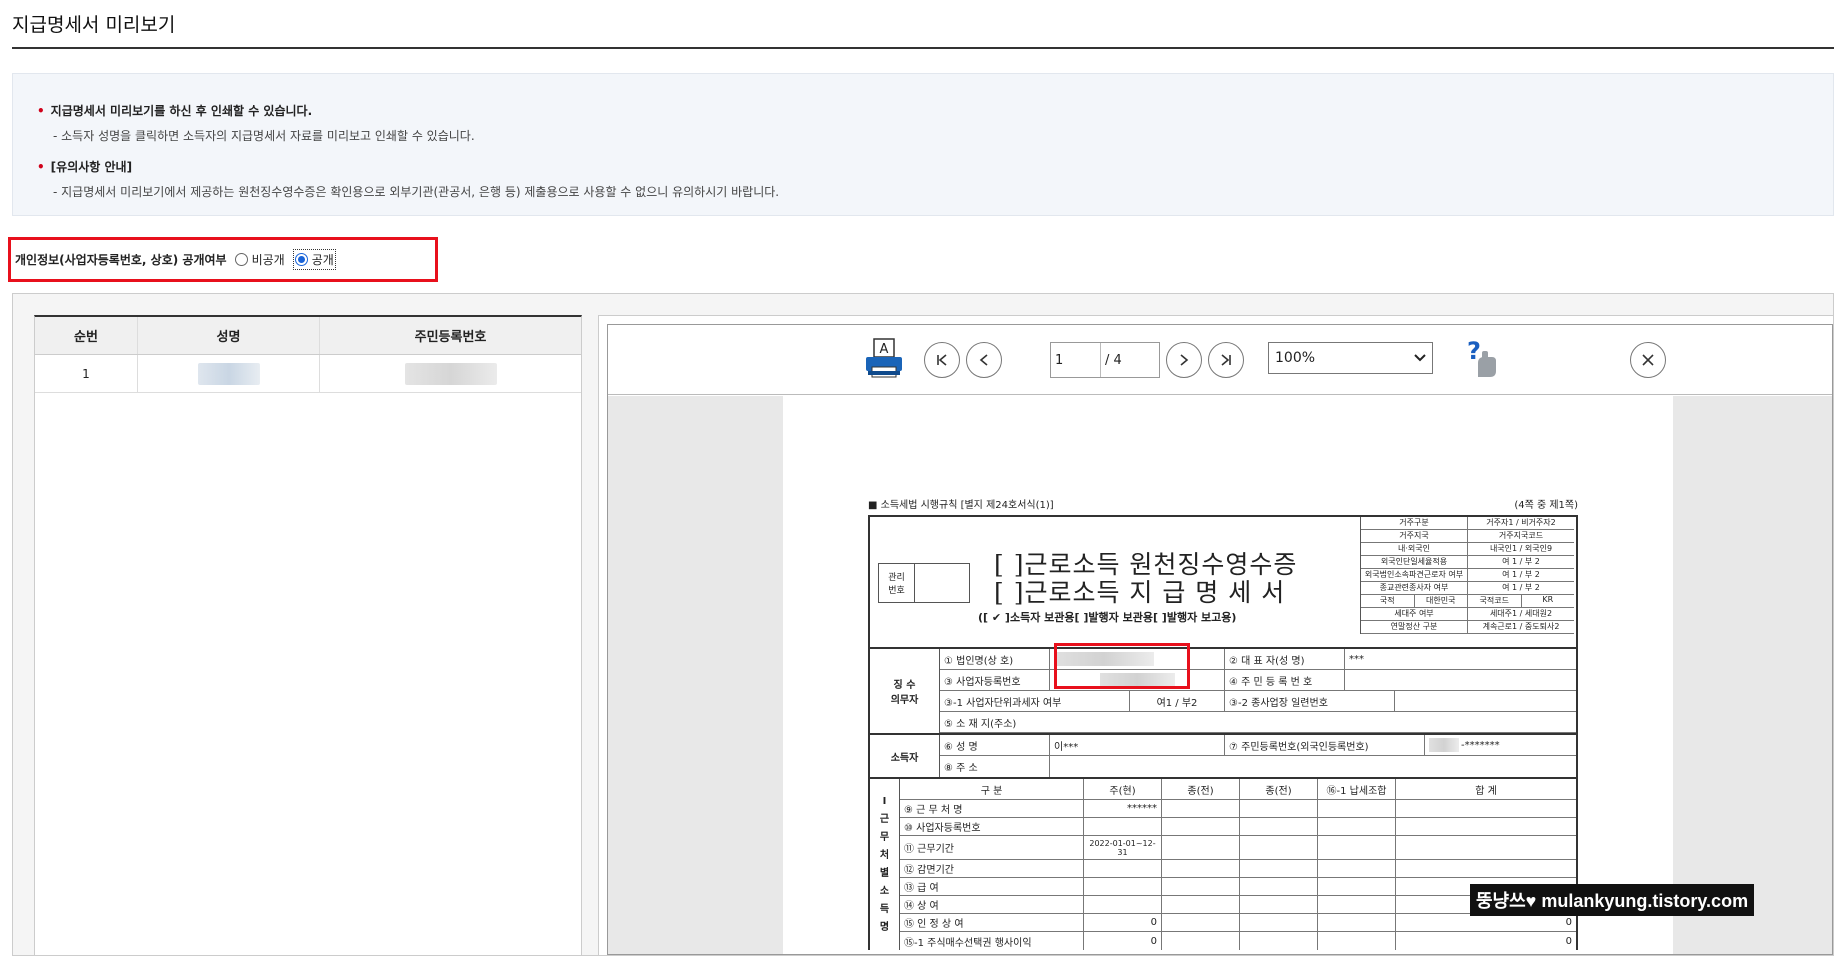 This screenshot has height=956, width=1834. I want to click on blurred-name, so click(228, 373).